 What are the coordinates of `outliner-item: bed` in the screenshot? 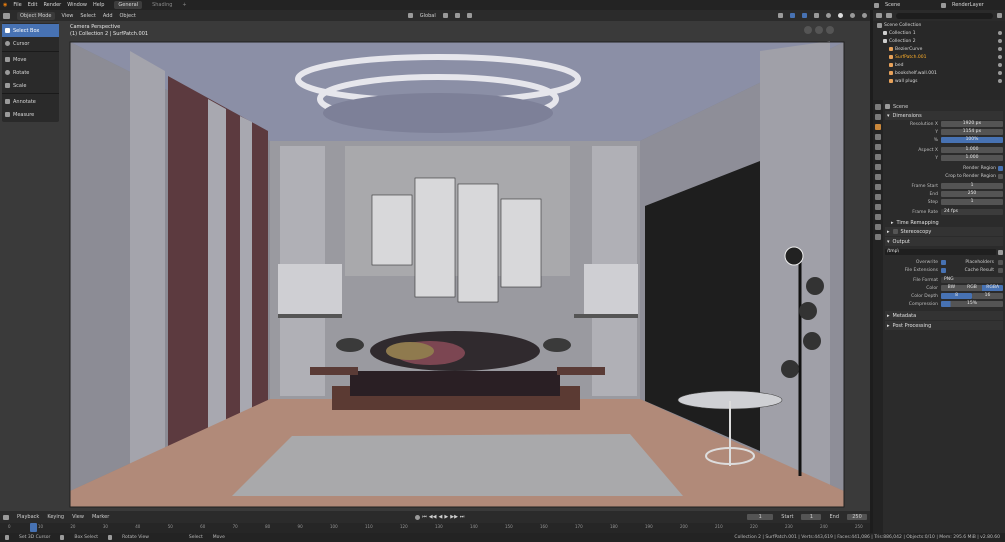 It's located at (939, 65).